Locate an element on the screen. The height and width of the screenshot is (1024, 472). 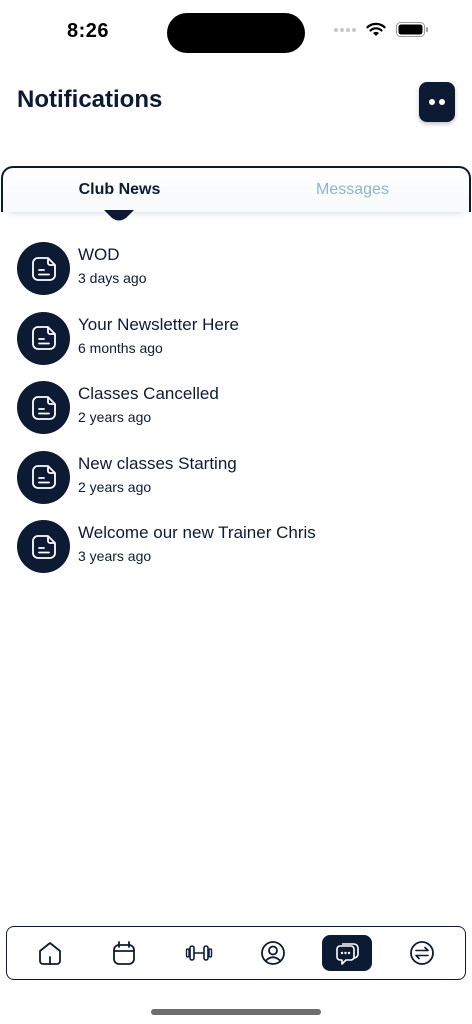
tab-bar: Club News Messages is located at coordinates (236, 189).